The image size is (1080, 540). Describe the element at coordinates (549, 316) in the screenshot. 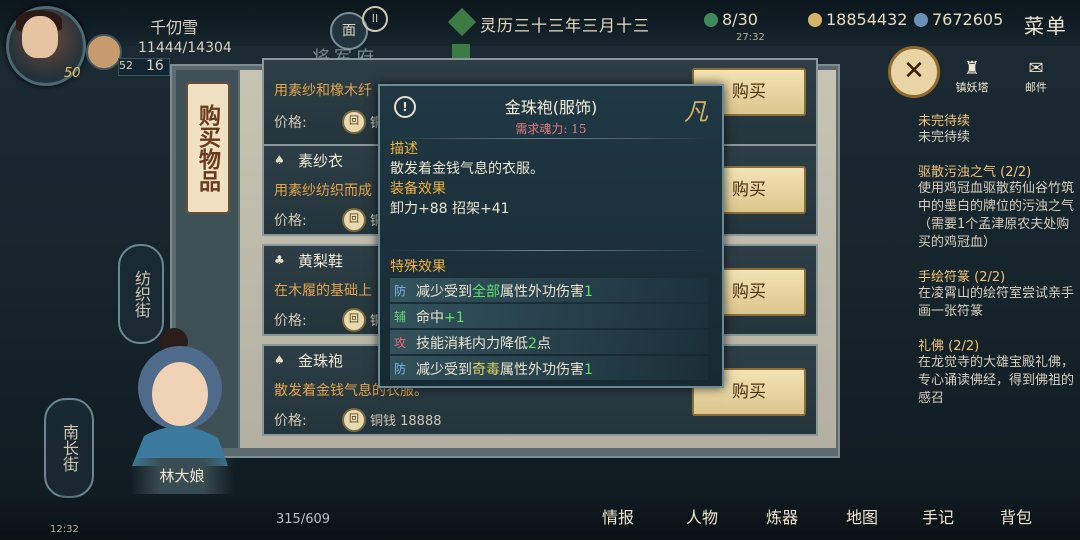

I see `effect-row: 辅 命中+1` at that location.